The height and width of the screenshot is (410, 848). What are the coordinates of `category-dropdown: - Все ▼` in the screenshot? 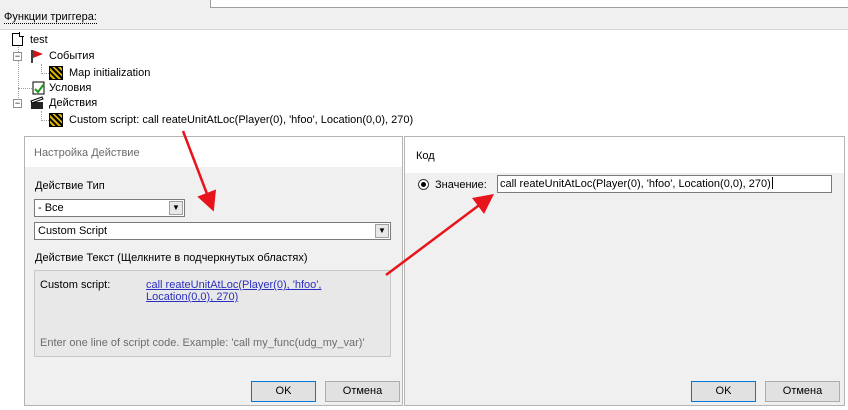 It's located at (109, 208).